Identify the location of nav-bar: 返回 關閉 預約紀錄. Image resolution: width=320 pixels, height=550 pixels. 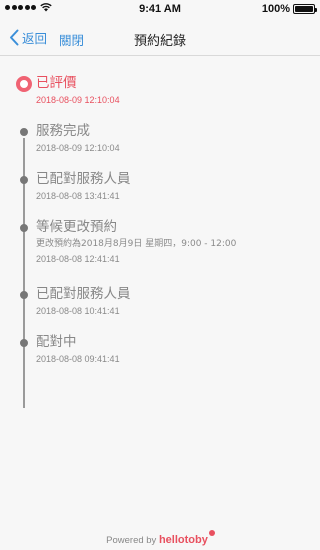
(160, 37).